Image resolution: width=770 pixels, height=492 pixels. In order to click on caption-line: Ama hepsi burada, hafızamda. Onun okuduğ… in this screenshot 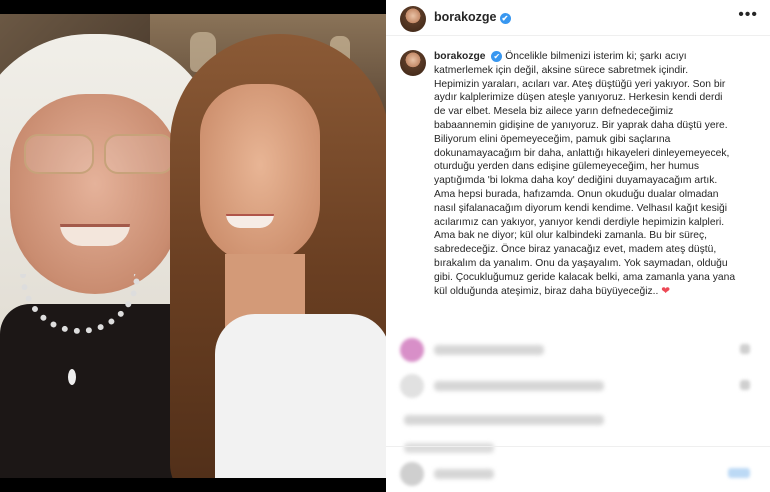, I will do `click(576, 194)`.